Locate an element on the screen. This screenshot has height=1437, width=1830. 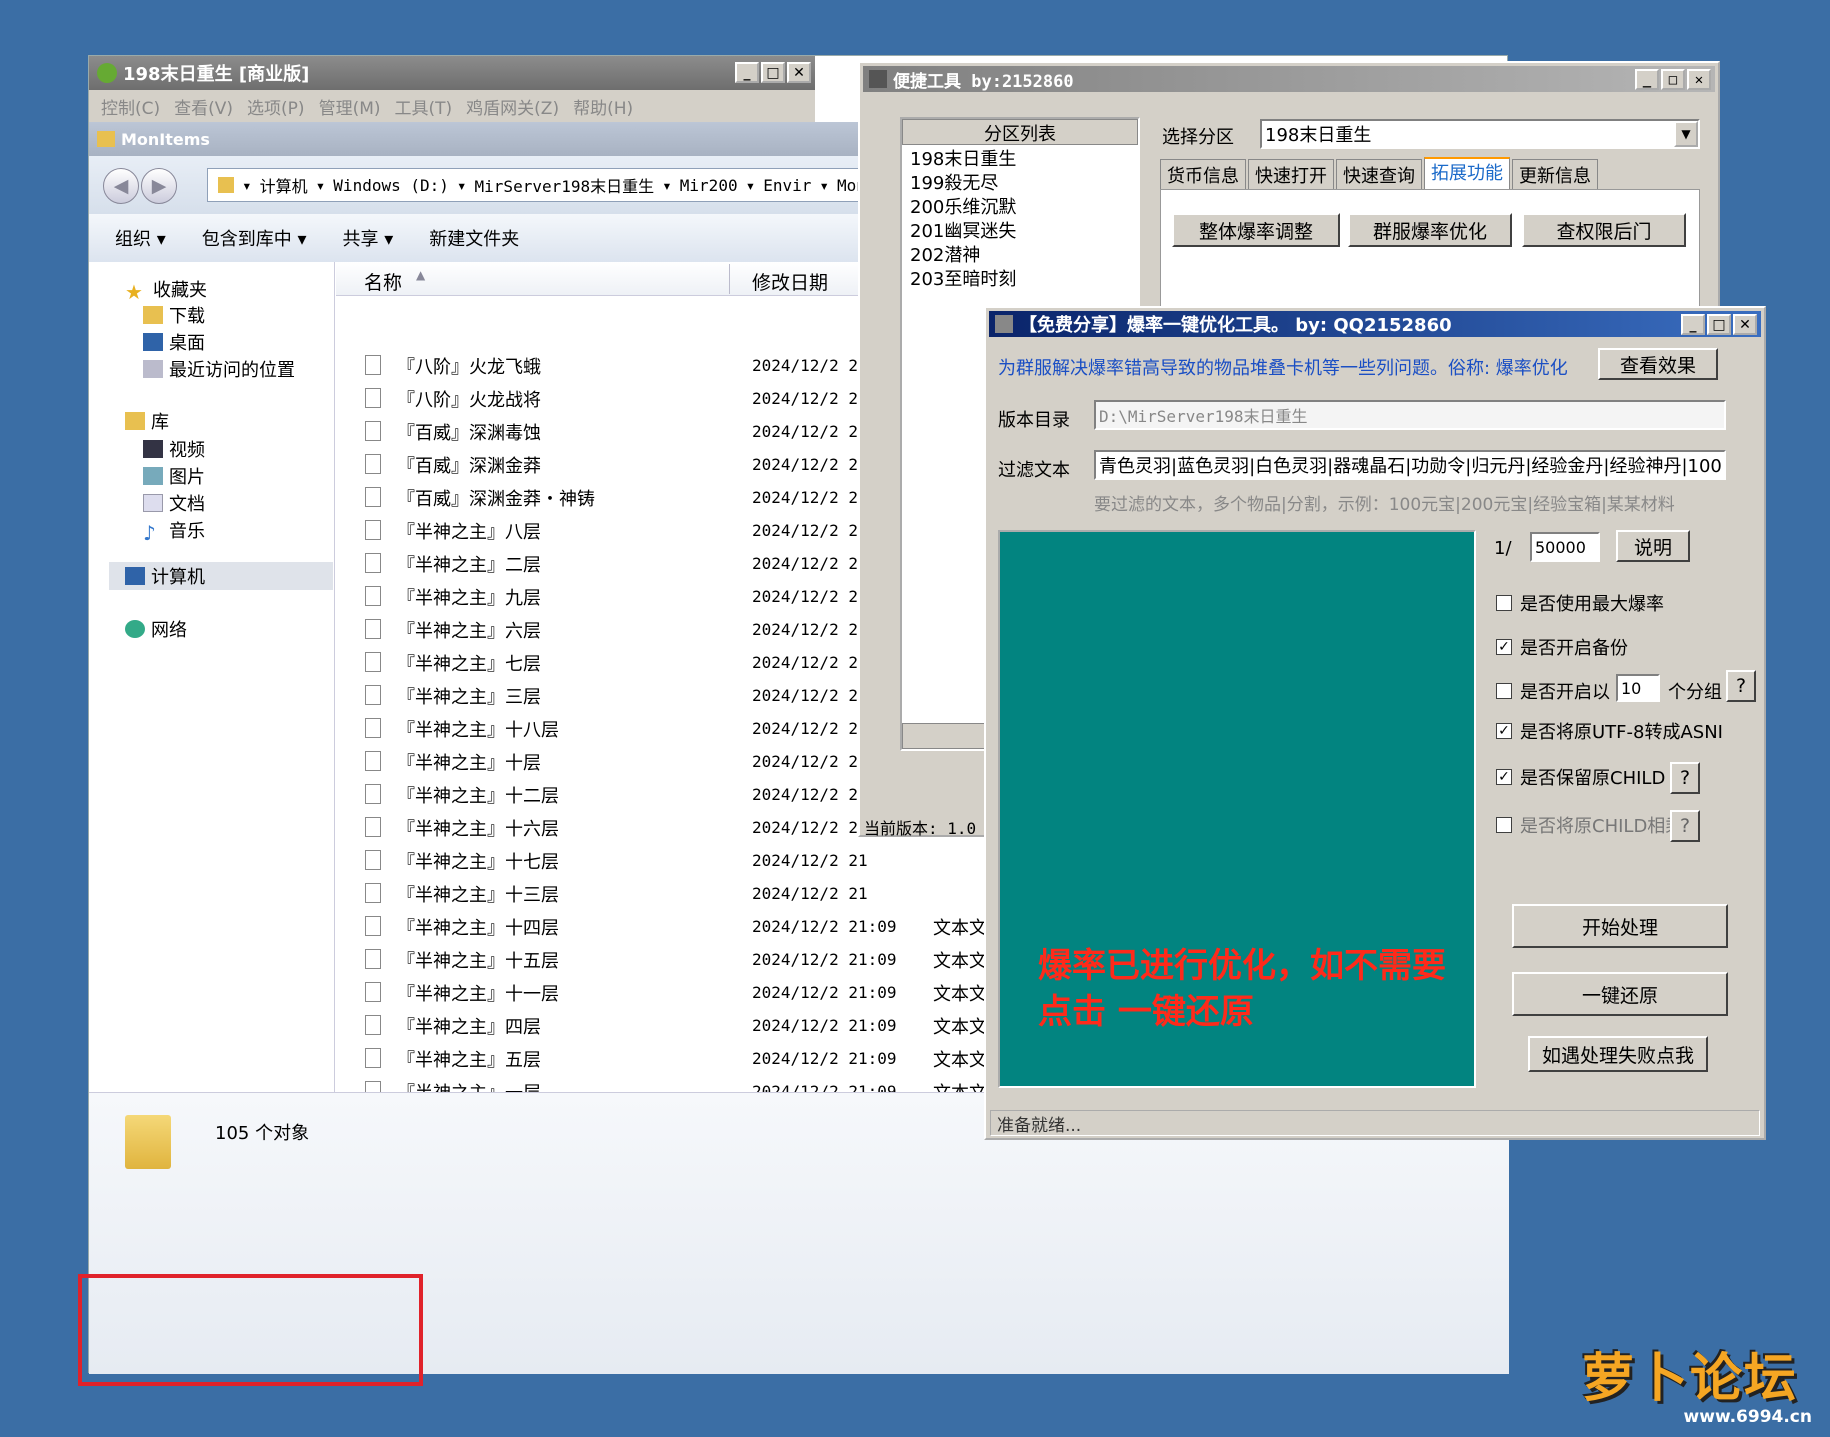
optimizer-description: 为群服解决爆率错高导致的物品堆叠卡机等一些列问题。俗称: 爆率优化 is located at coordinates (1283, 368).